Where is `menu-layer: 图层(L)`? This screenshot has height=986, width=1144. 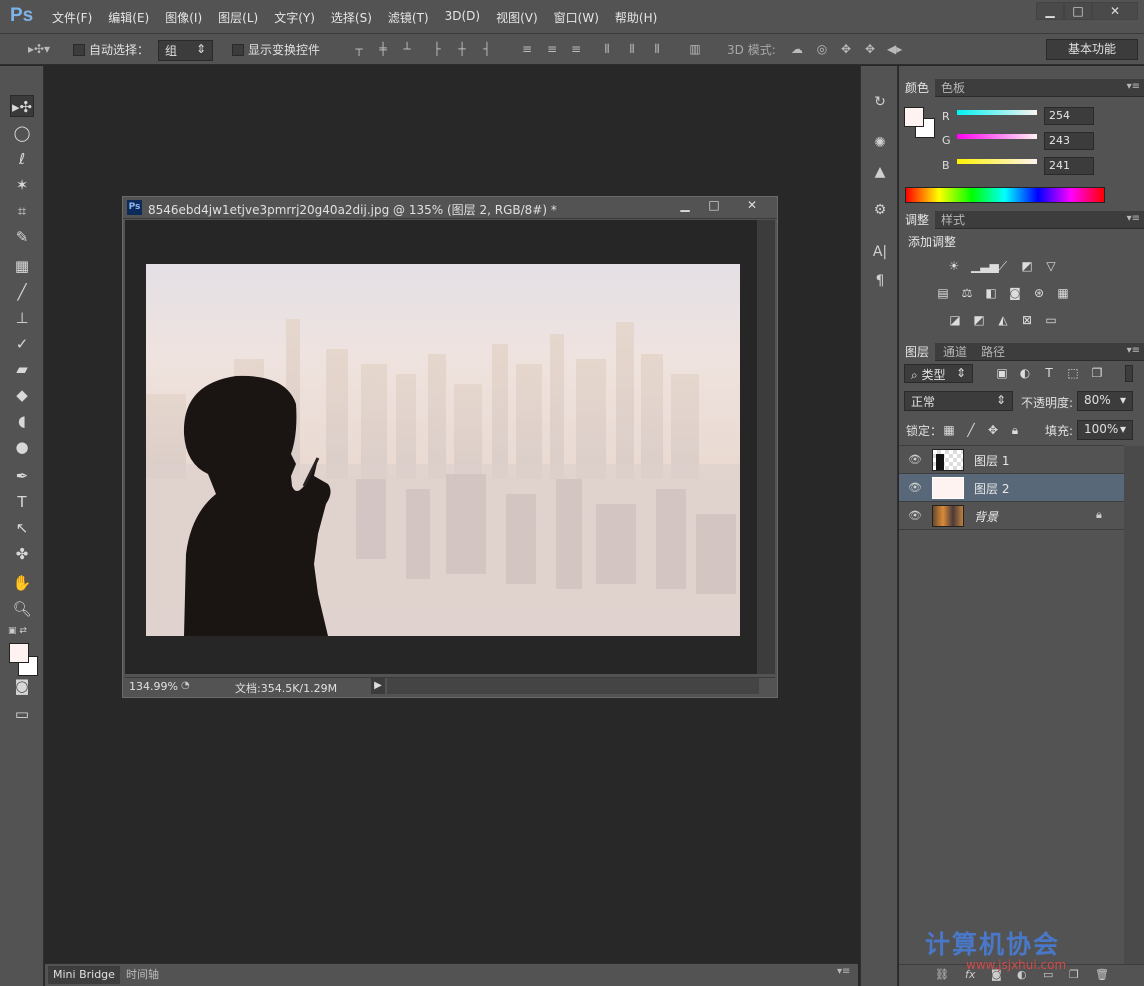 menu-layer: 图层(L) is located at coordinates (238, 17).